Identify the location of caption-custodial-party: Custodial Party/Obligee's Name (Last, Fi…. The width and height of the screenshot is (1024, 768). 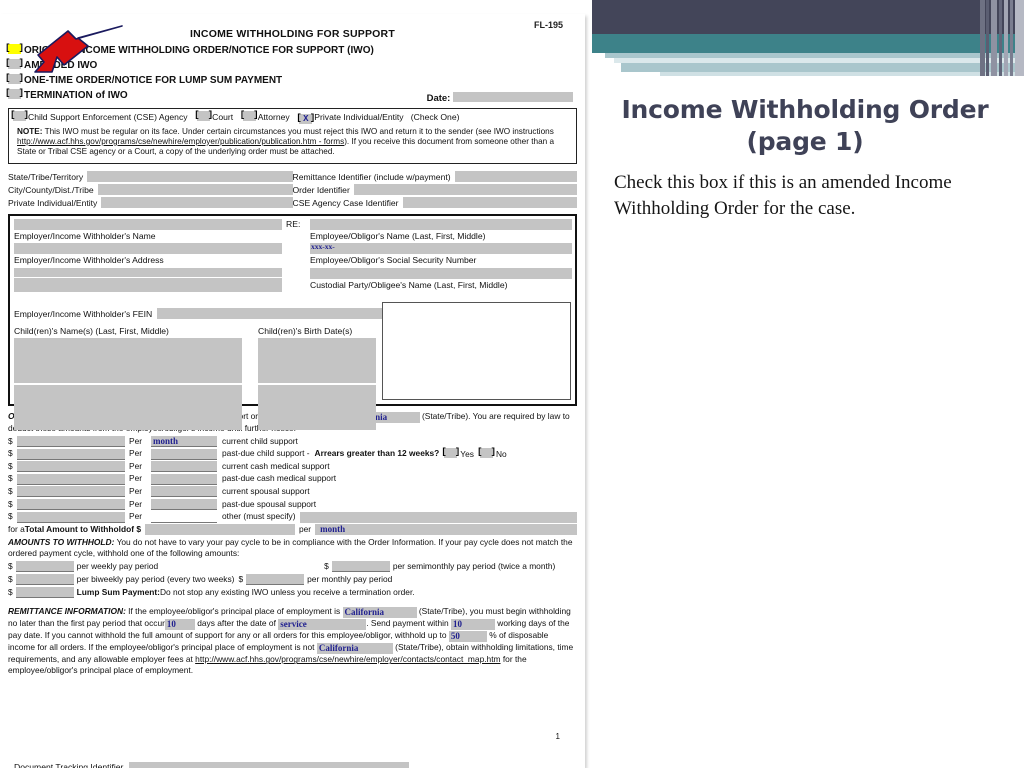
(409, 284).